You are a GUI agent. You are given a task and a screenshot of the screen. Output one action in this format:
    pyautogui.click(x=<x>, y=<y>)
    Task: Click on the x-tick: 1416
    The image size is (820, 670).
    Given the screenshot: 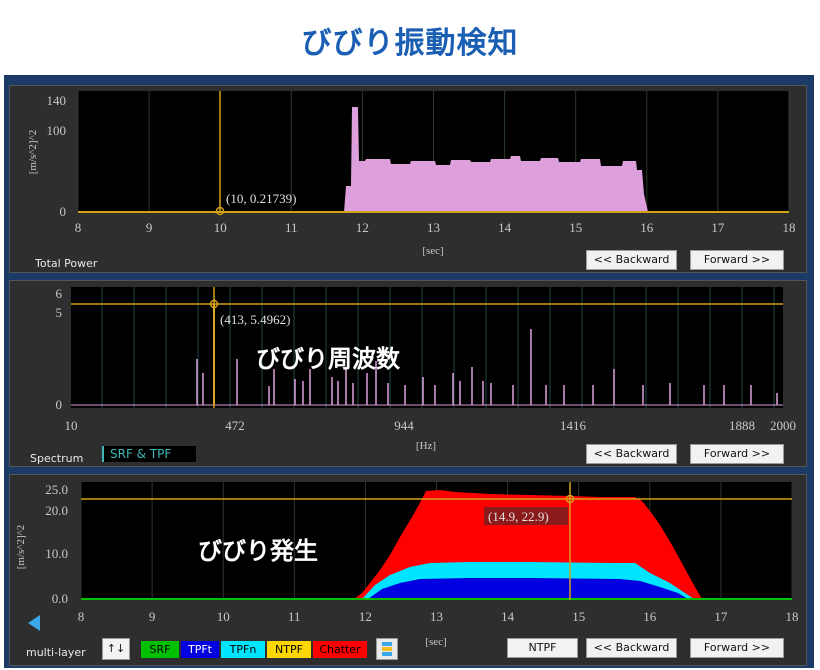 What is the action you would take?
    pyautogui.click(x=573, y=425)
    